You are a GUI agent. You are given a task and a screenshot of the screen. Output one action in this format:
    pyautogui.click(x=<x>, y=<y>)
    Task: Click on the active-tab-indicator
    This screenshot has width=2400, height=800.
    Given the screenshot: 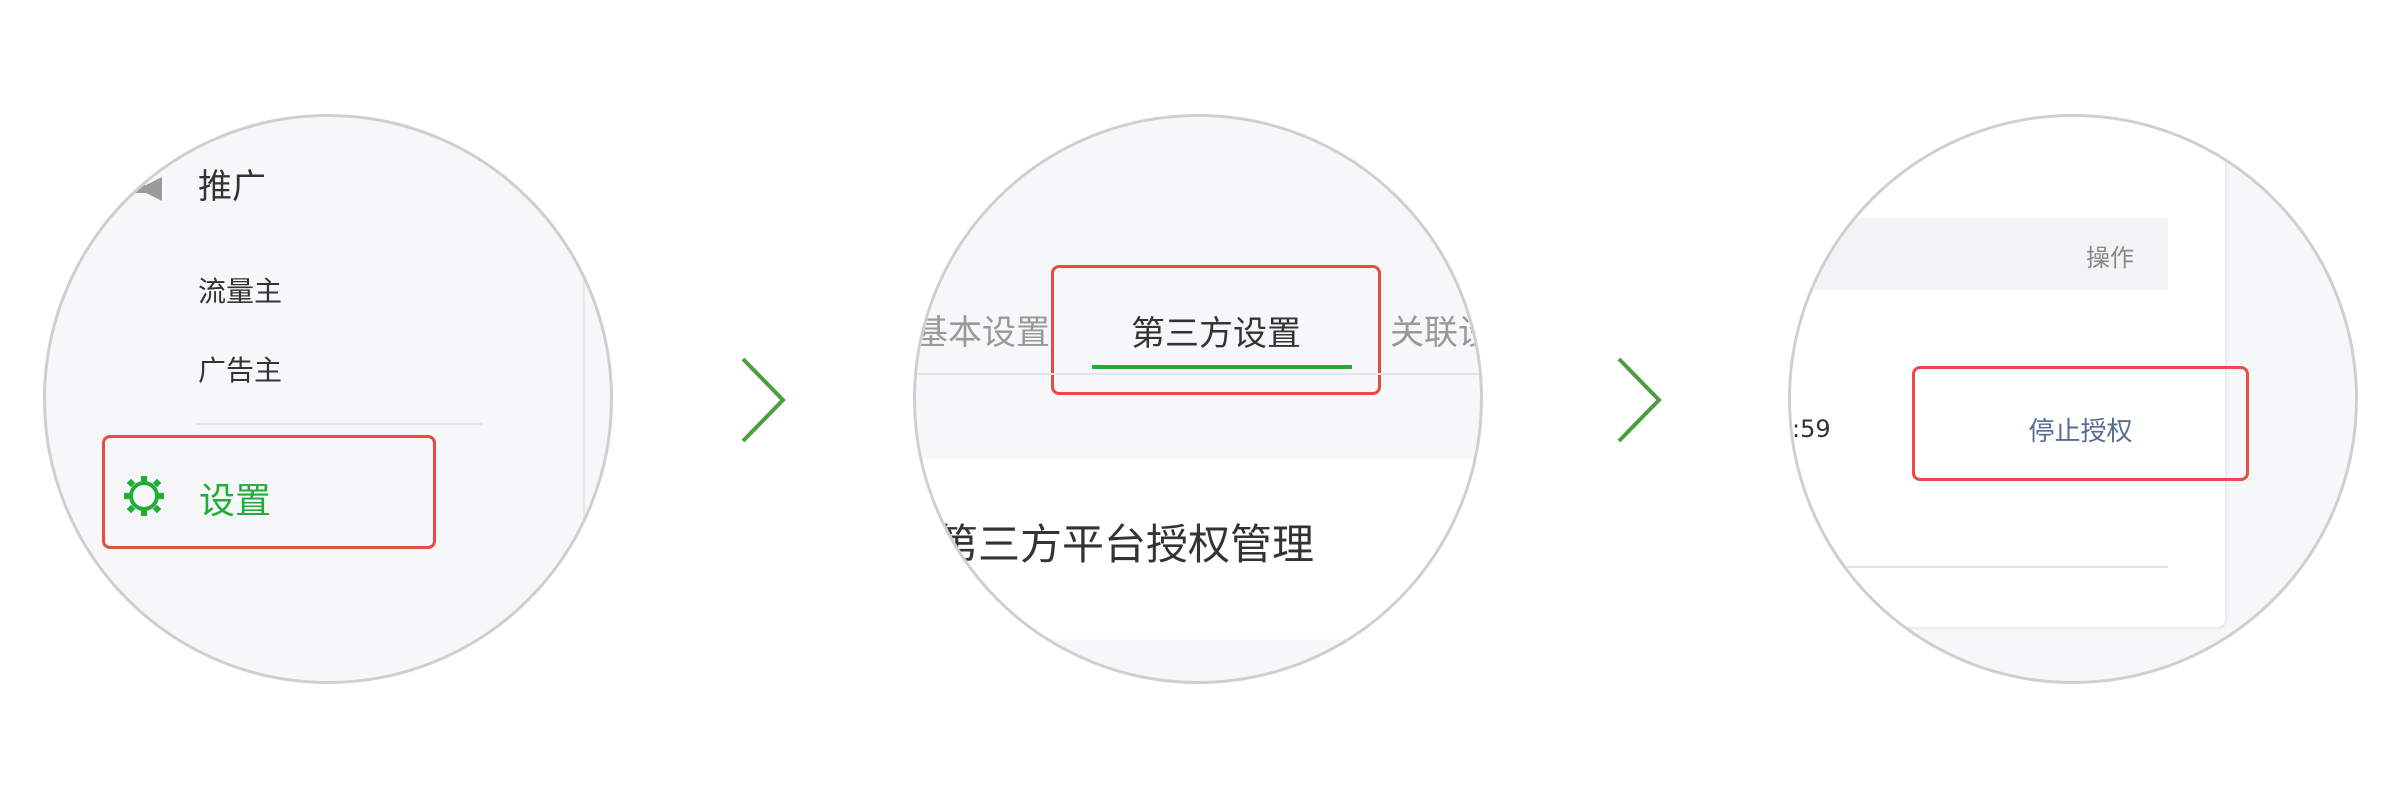 What is the action you would take?
    pyautogui.click(x=1222, y=367)
    